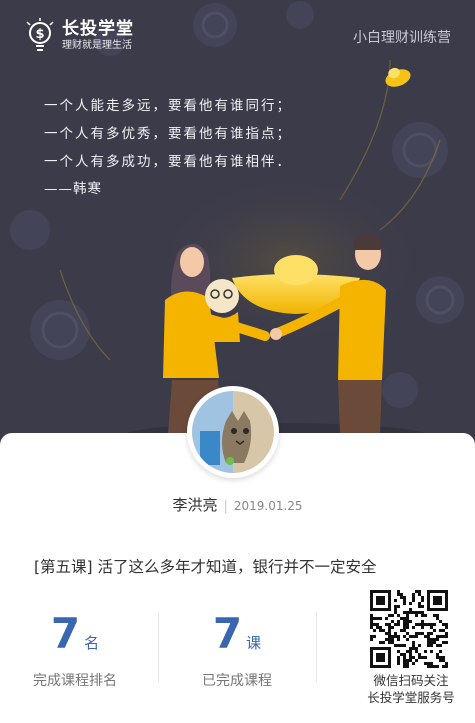  Describe the element at coordinates (409, 629) in the screenshot. I see `qr-code-icon` at that location.